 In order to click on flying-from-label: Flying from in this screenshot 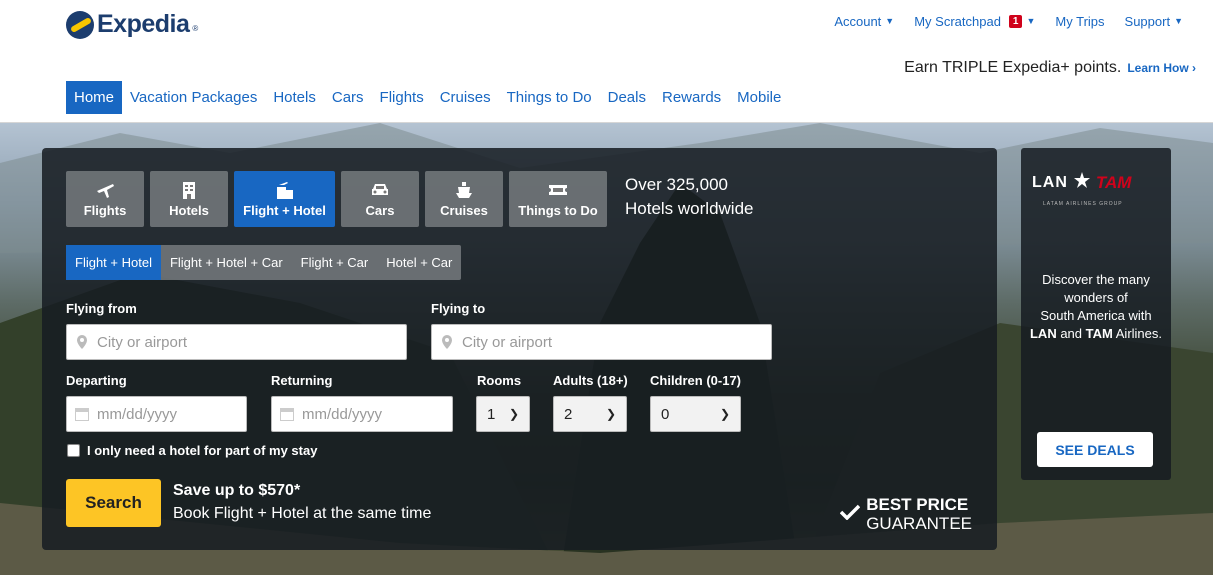, I will do `click(101, 308)`.